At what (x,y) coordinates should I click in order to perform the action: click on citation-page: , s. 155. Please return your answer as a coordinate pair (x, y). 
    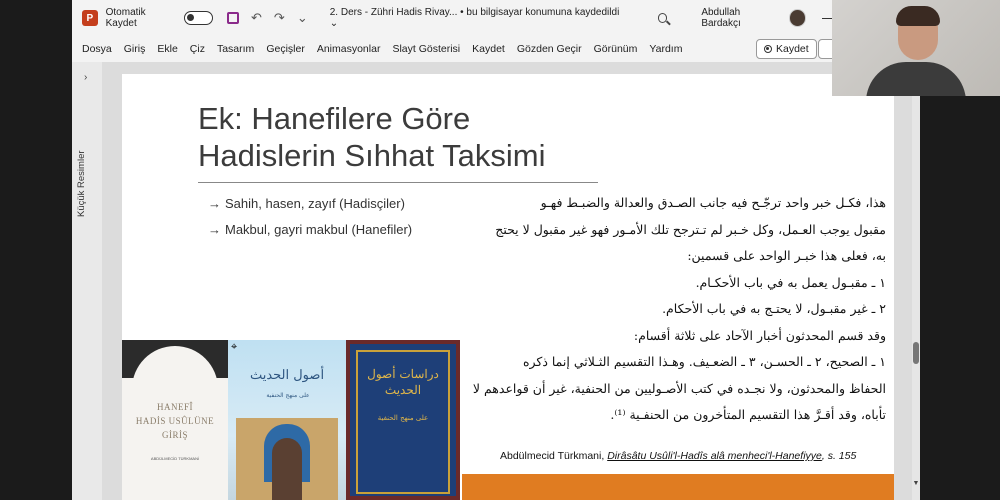
    Looking at the image, I should click on (839, 456).